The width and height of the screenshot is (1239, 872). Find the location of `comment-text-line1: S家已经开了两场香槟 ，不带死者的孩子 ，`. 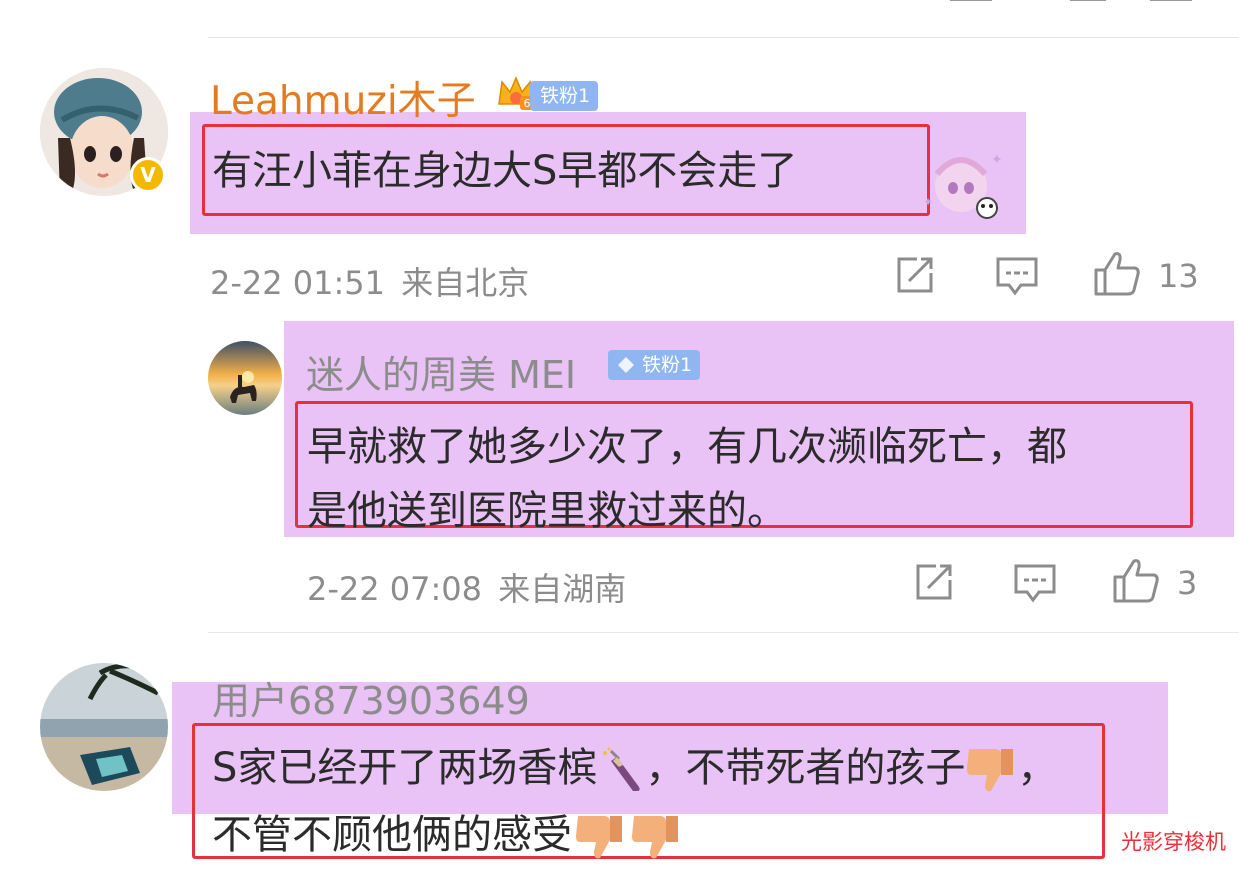

comment-text-line1: S家已经开了两场香槟 ，不带死者的孩子 ， is located at coordinates (634, 765).